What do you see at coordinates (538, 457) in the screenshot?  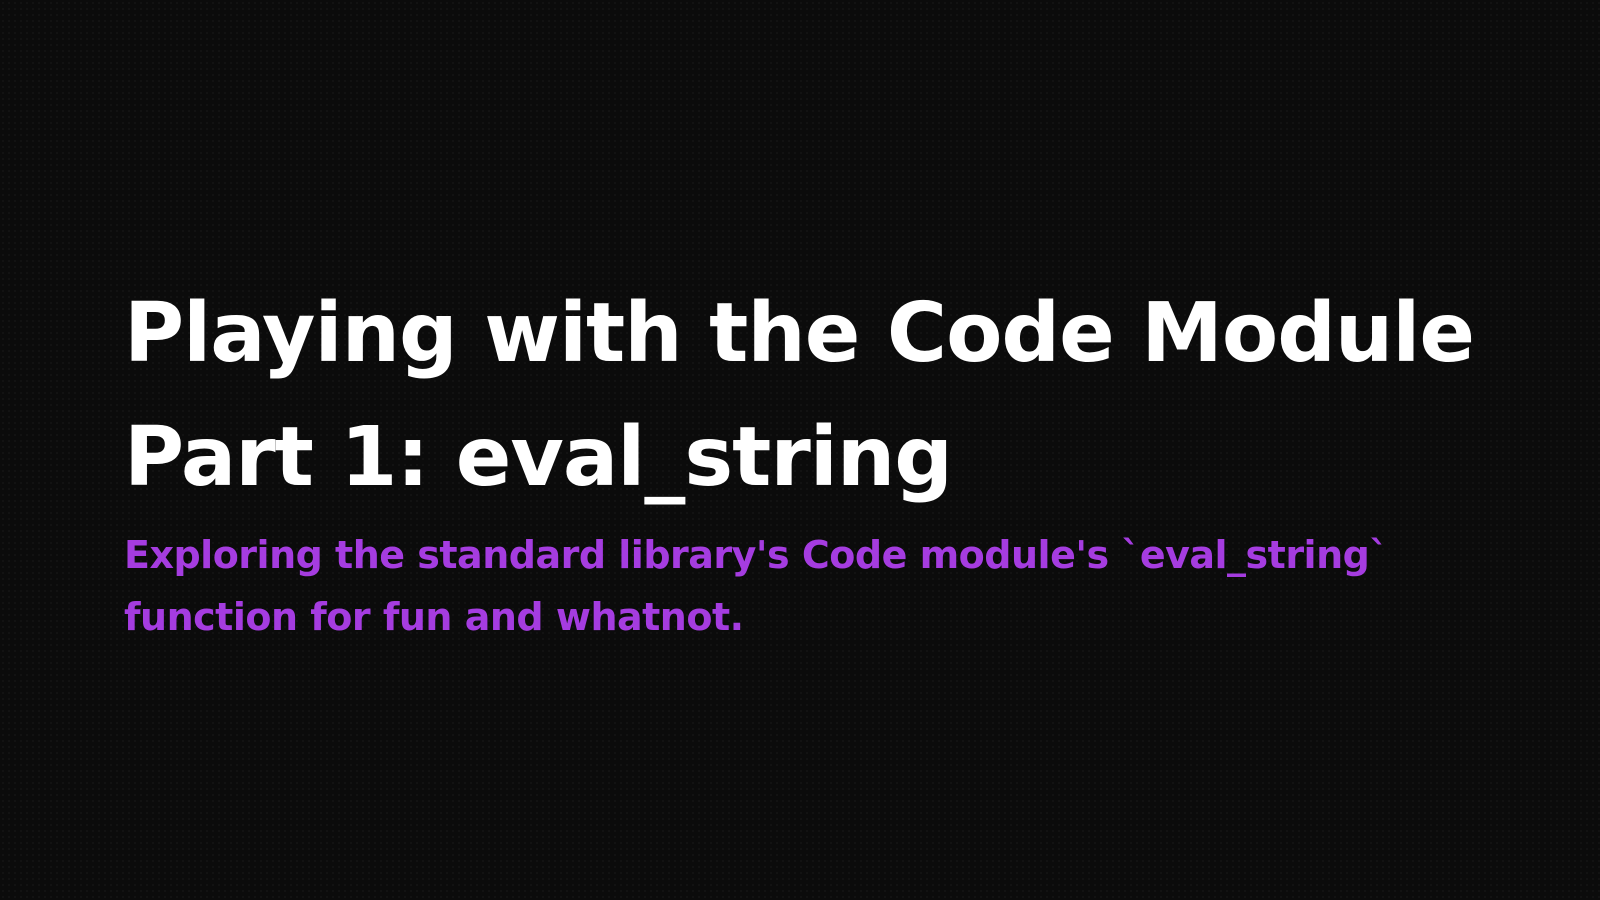 I see `page-title-line-2: Part 1: eval_string` at bounding box center [538, 457].